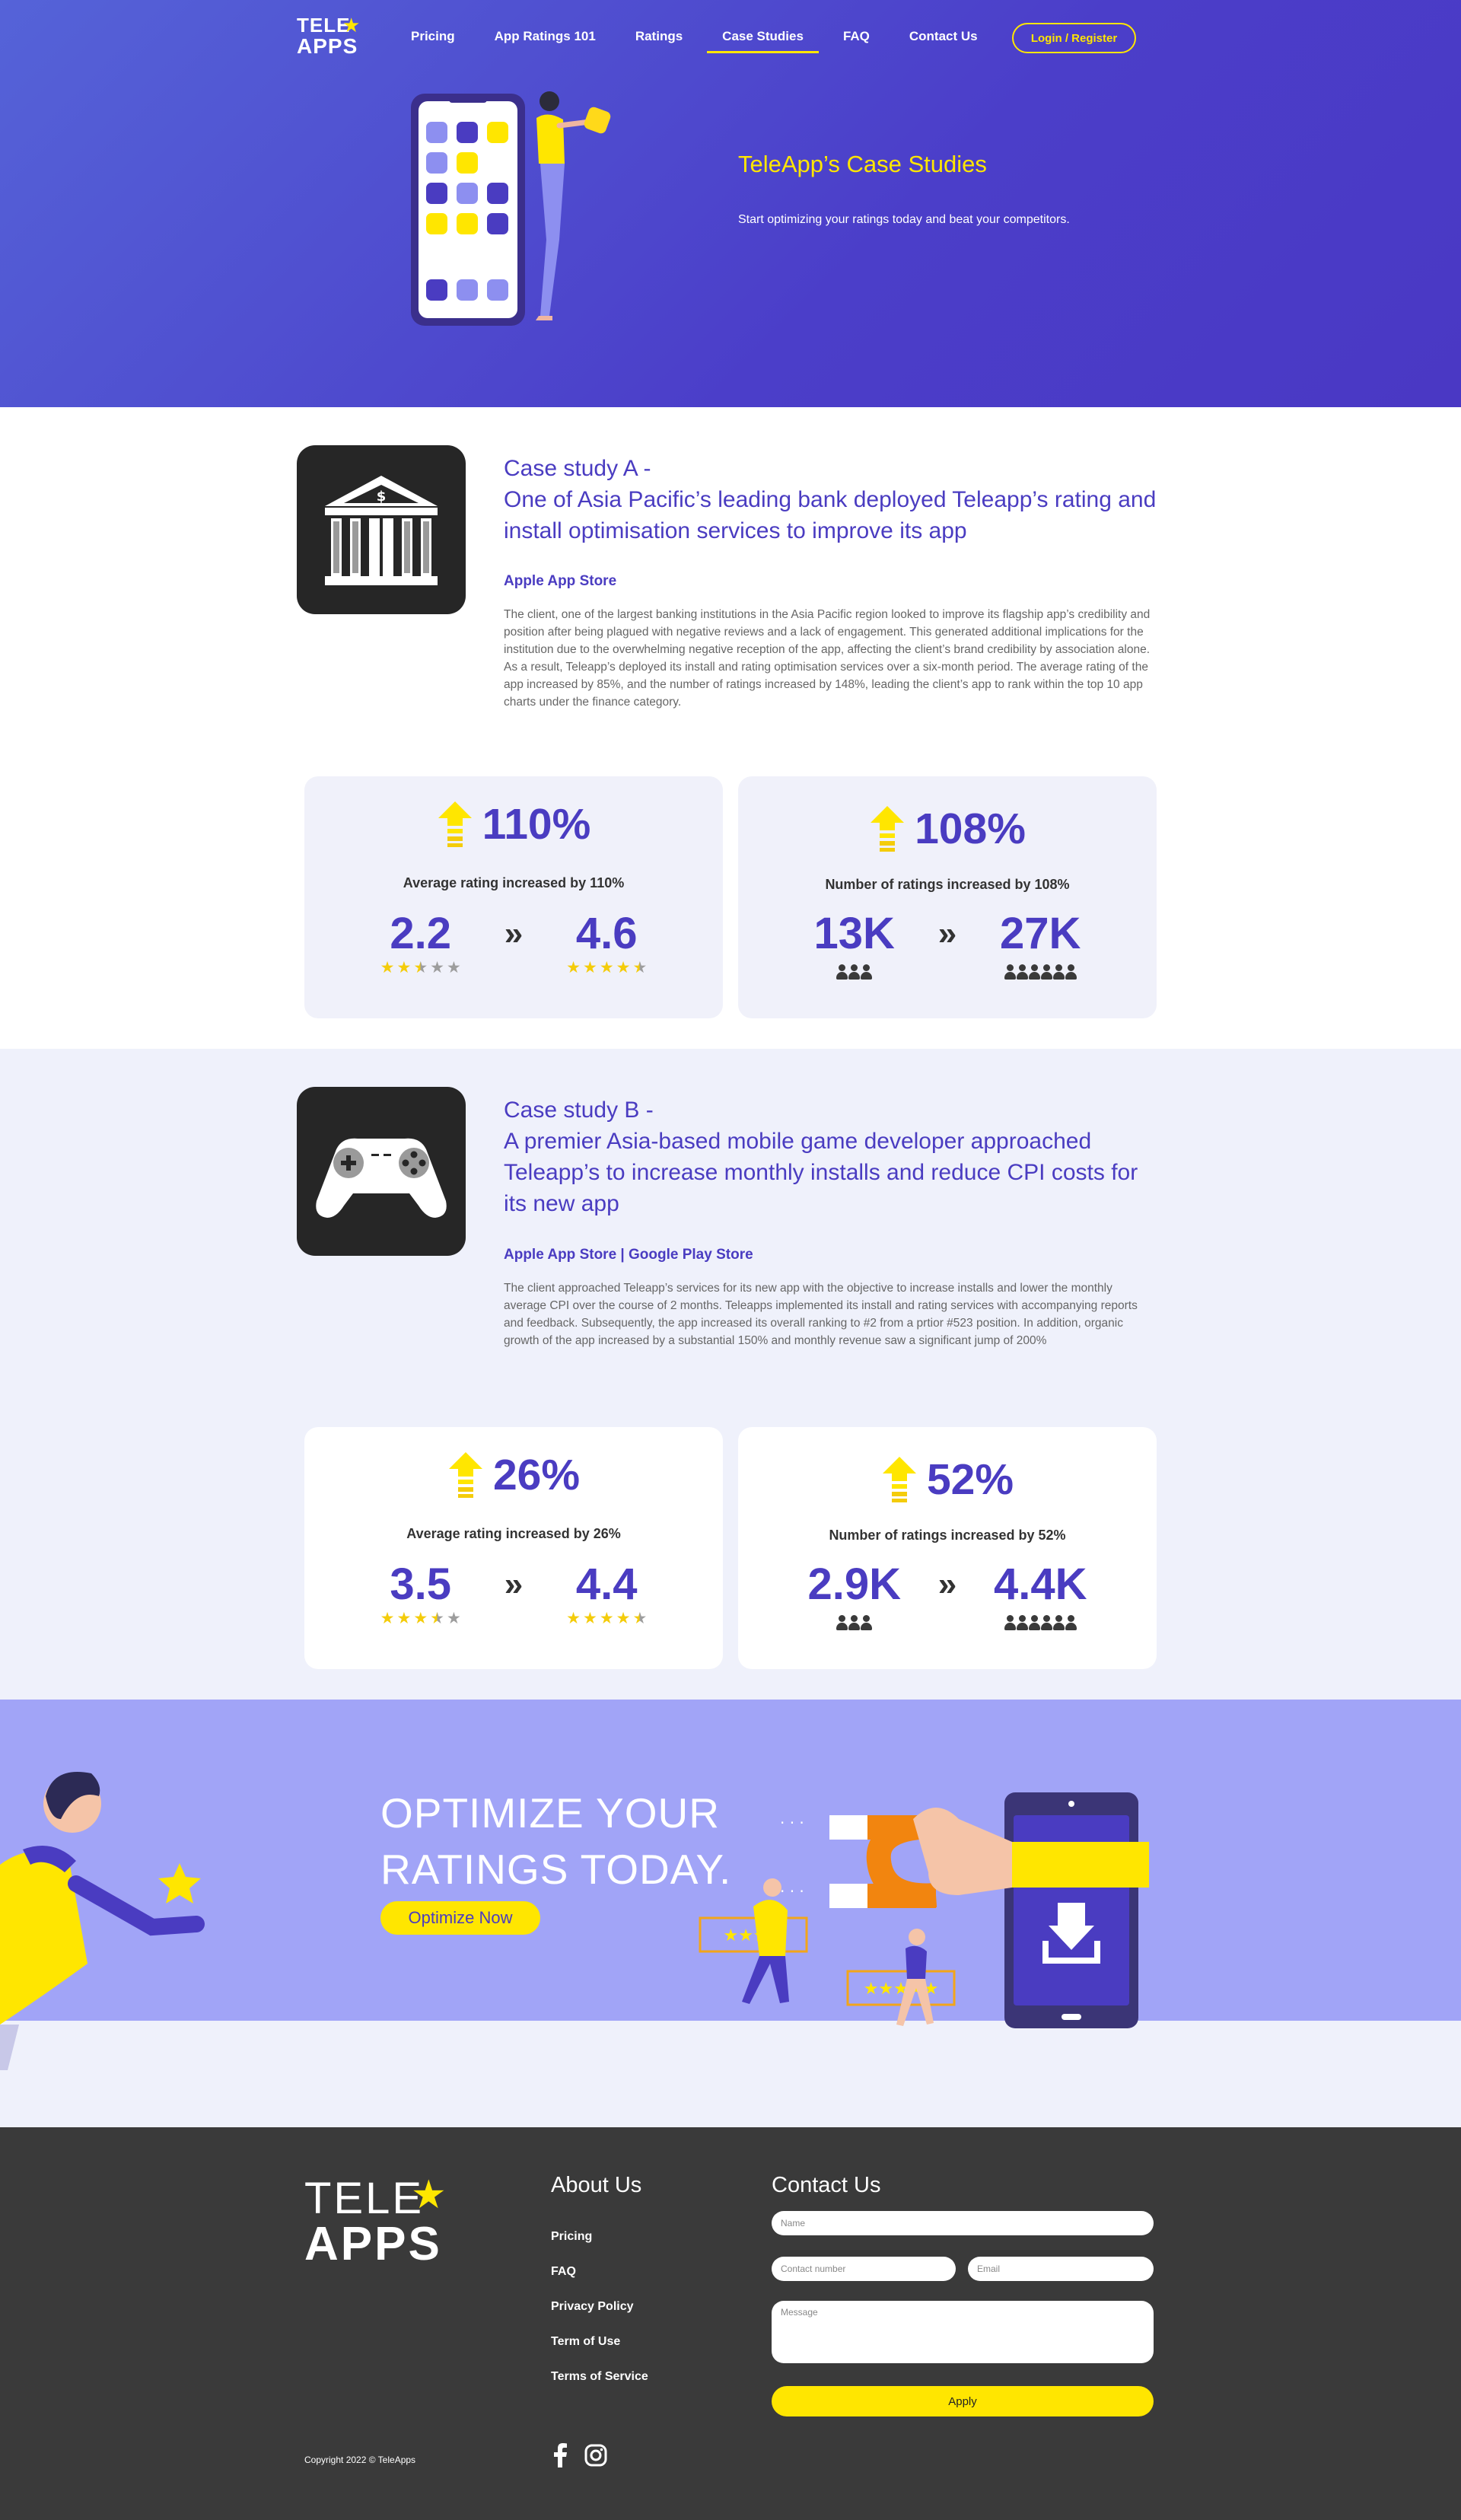 The height and width of the screenshot is (2520, 1461). What do you see at coordinates (1061, 2269) in the screenshot?
I see `email-field: Email` at bounding box center [1061, 2269].